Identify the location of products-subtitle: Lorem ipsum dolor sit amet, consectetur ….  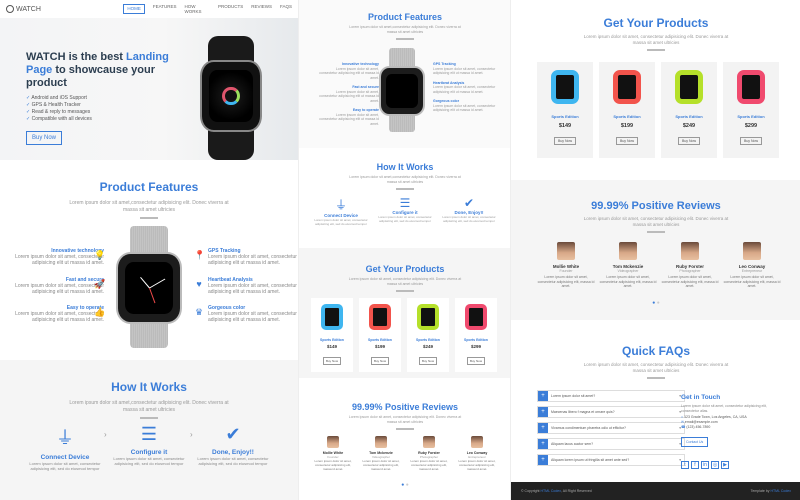
(656, 39).